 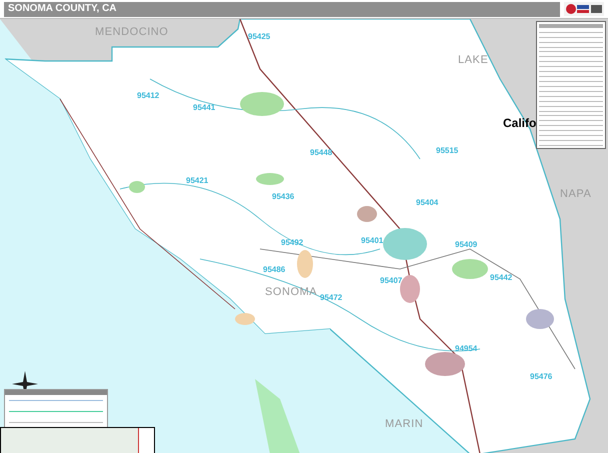 I want to click on zip-code-label: 95401, so click(x=372, y=241).